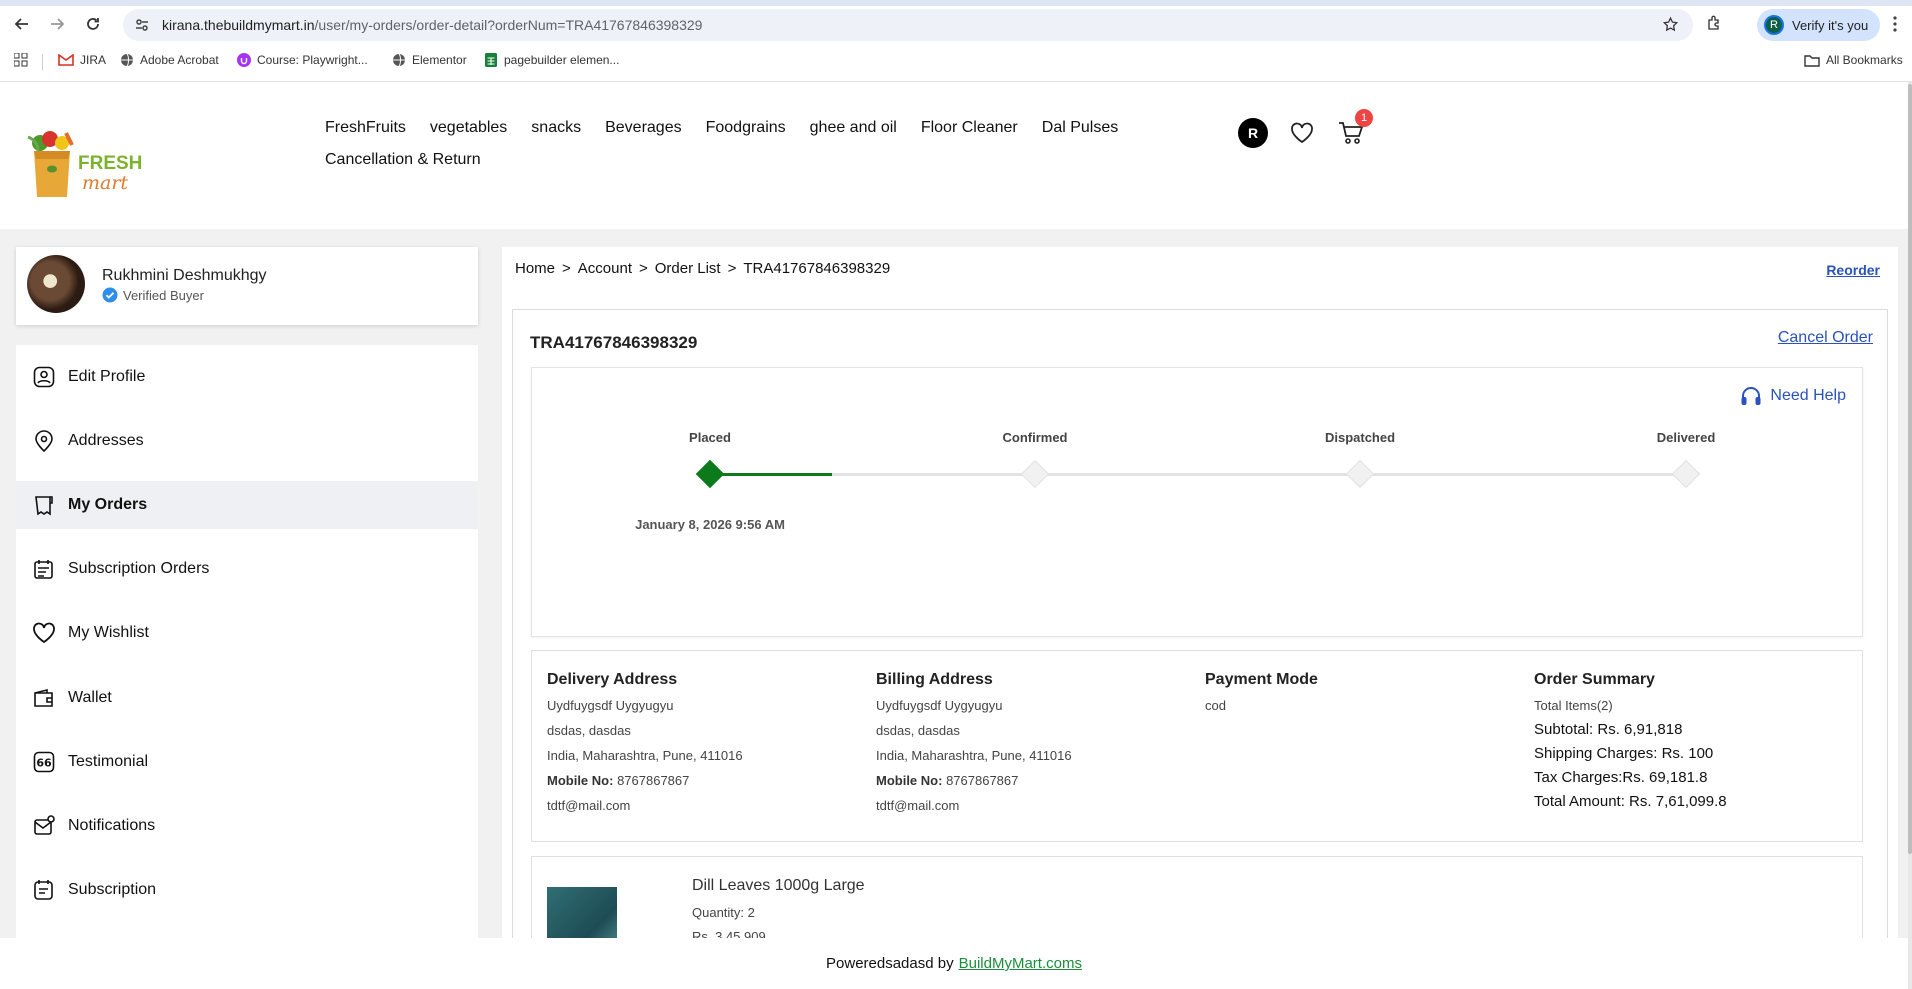 The width and height of the screenshot is (1912, 989). Describe the element at coordinates (1895, 24) in the screenshot. I see `browser-menu-icon` at that location.